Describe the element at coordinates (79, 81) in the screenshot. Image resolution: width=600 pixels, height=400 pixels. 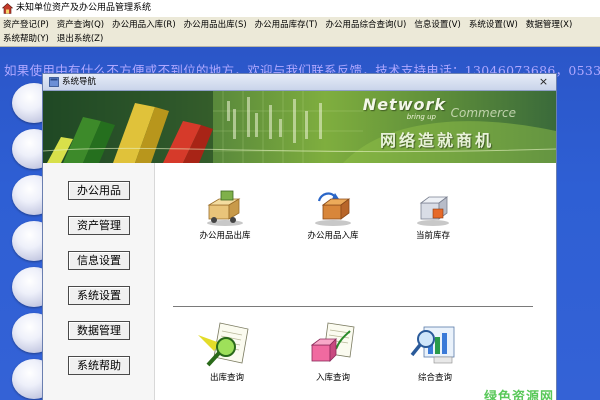
I see `navigation-window-title: 系统导航` at that location.